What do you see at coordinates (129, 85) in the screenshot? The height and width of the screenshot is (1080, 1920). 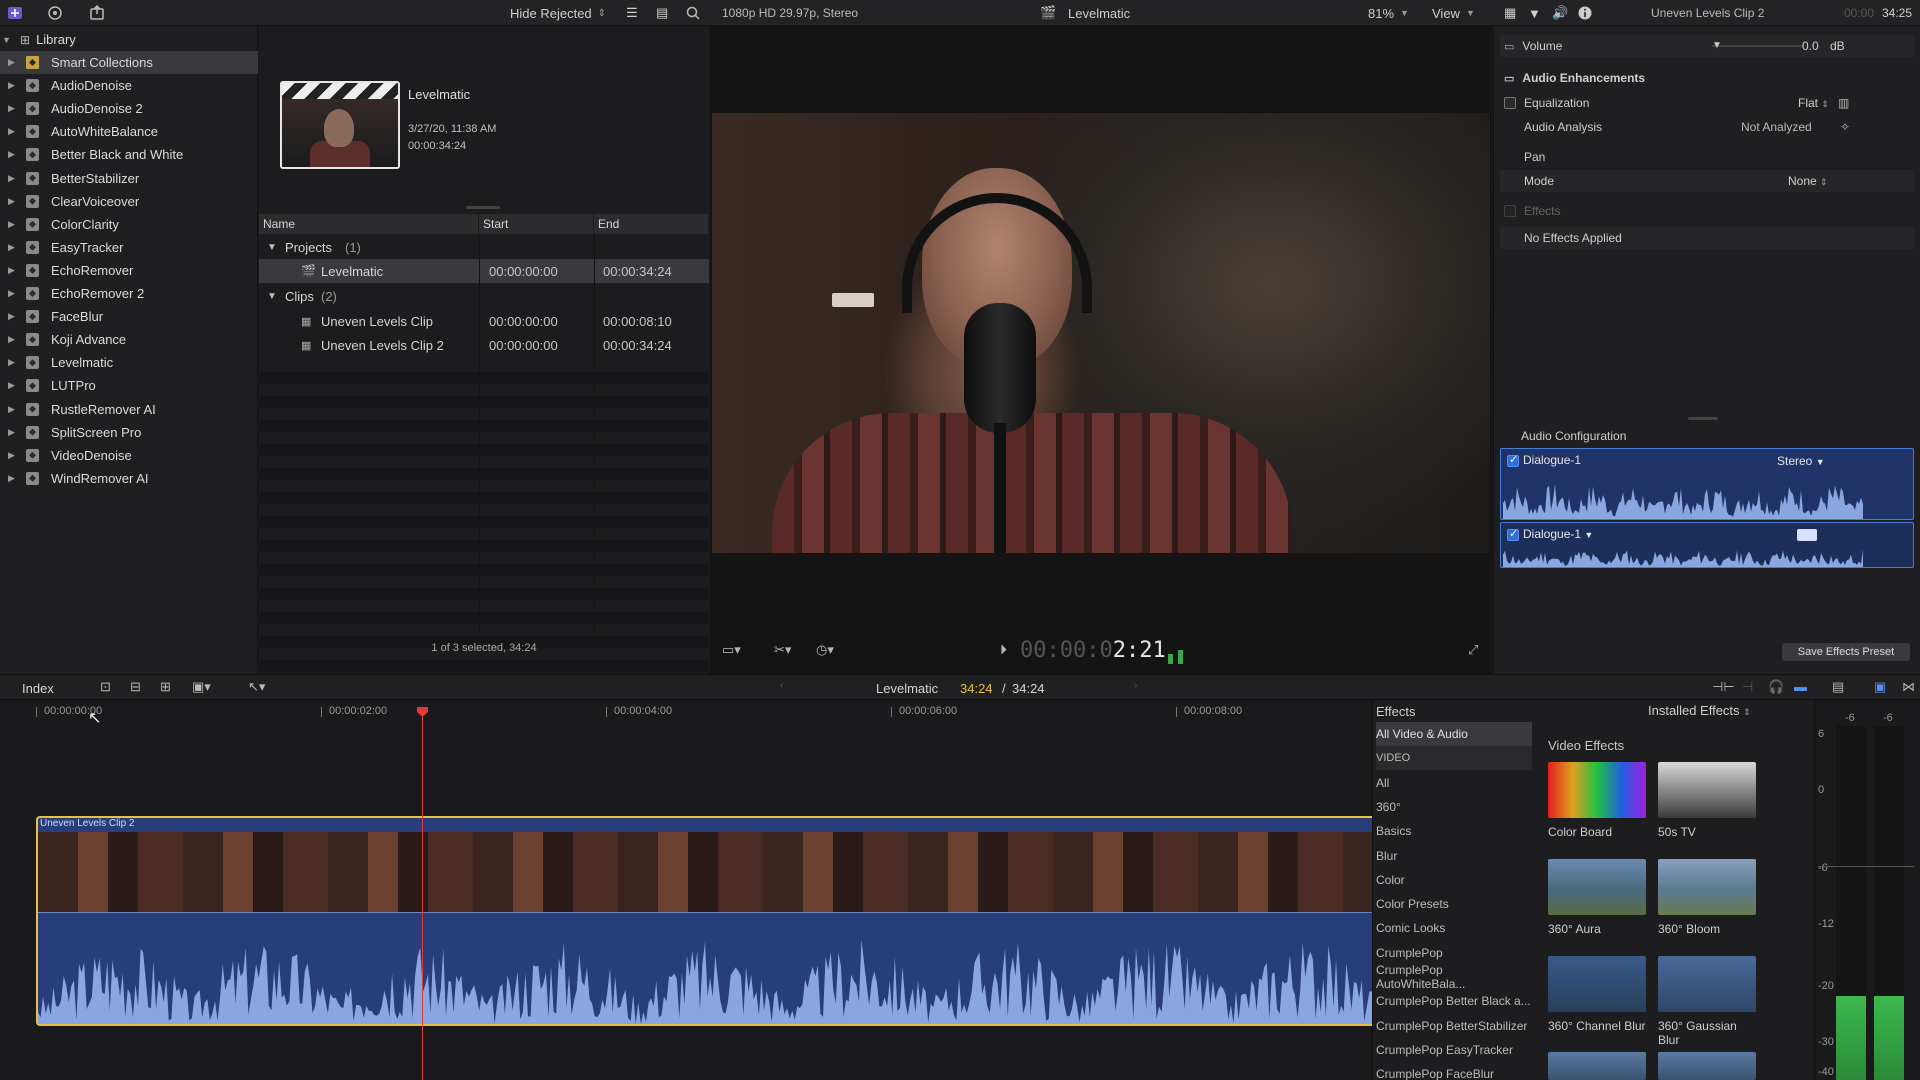 I see `library-event: ▶ AudioDenoise` at bounding box center [129, 85].